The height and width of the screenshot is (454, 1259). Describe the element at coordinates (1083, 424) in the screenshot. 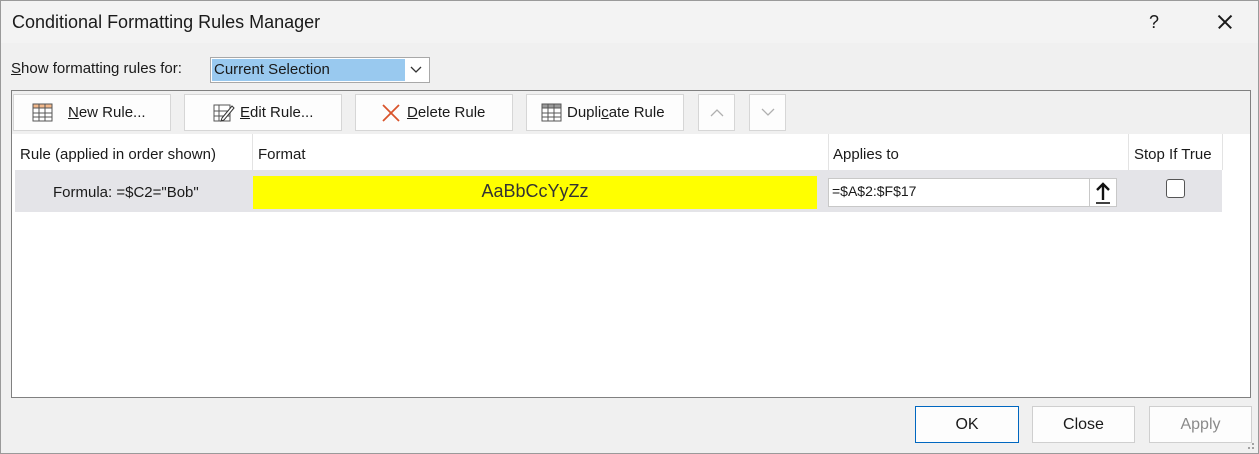

I see `close-button: Close` at that location.